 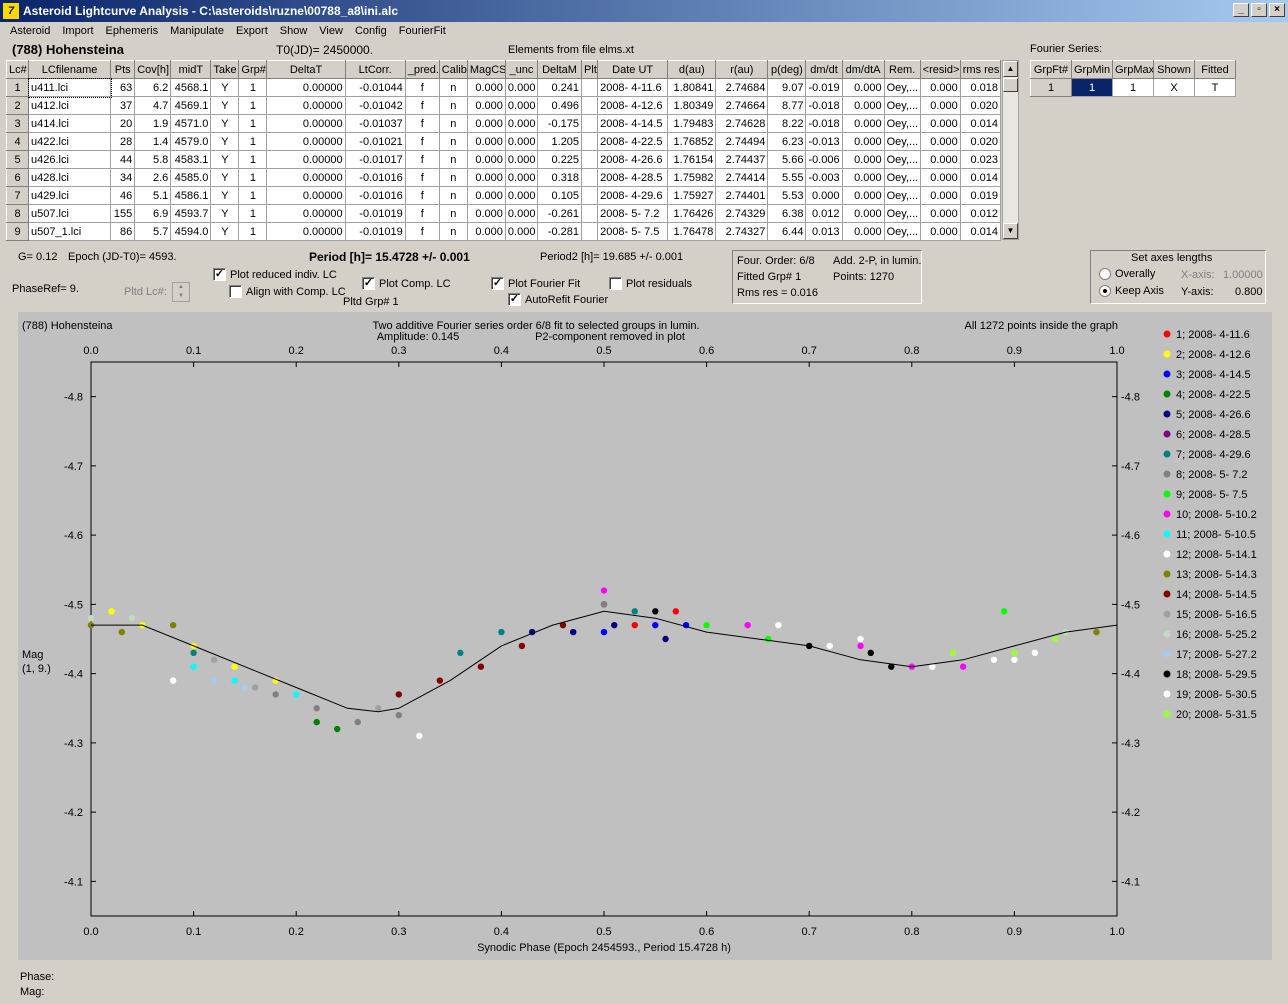 I want to click on menu-ephemeris: Ephemeris, so click(x=132, y=31).